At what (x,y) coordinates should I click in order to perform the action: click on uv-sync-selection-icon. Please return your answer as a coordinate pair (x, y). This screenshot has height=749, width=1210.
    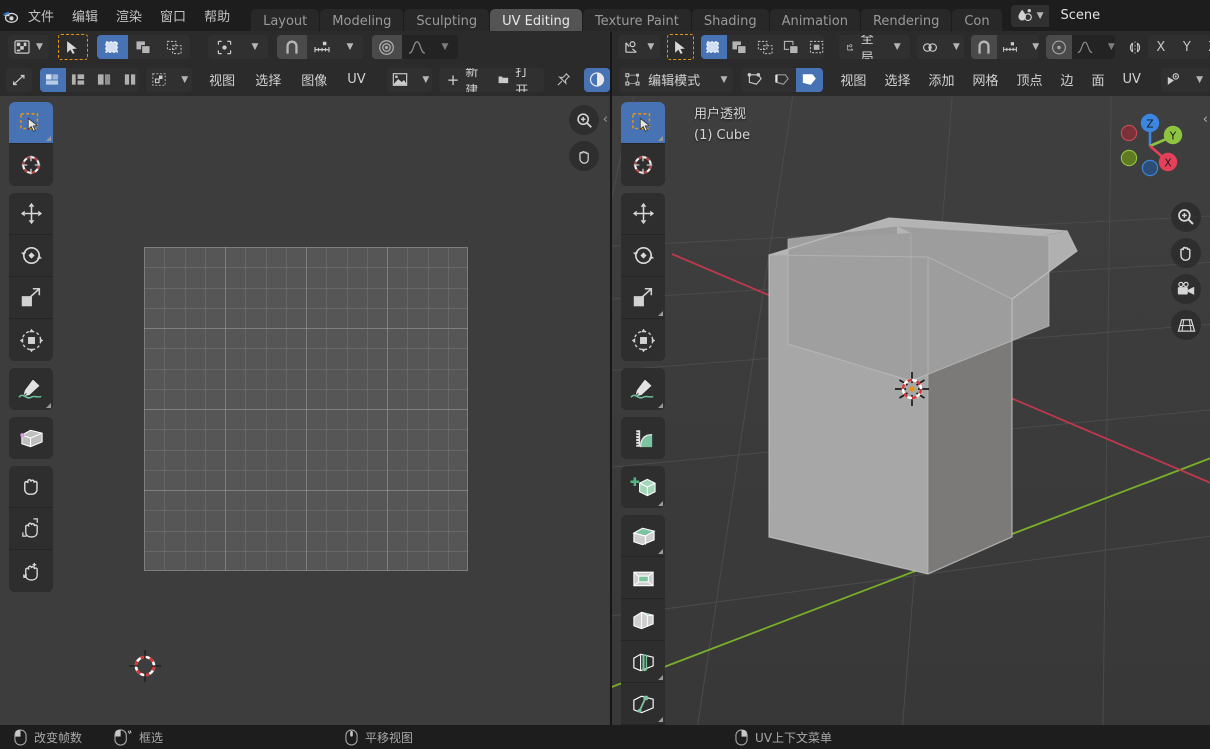
    Looking at the image, I should click on (19, 79).